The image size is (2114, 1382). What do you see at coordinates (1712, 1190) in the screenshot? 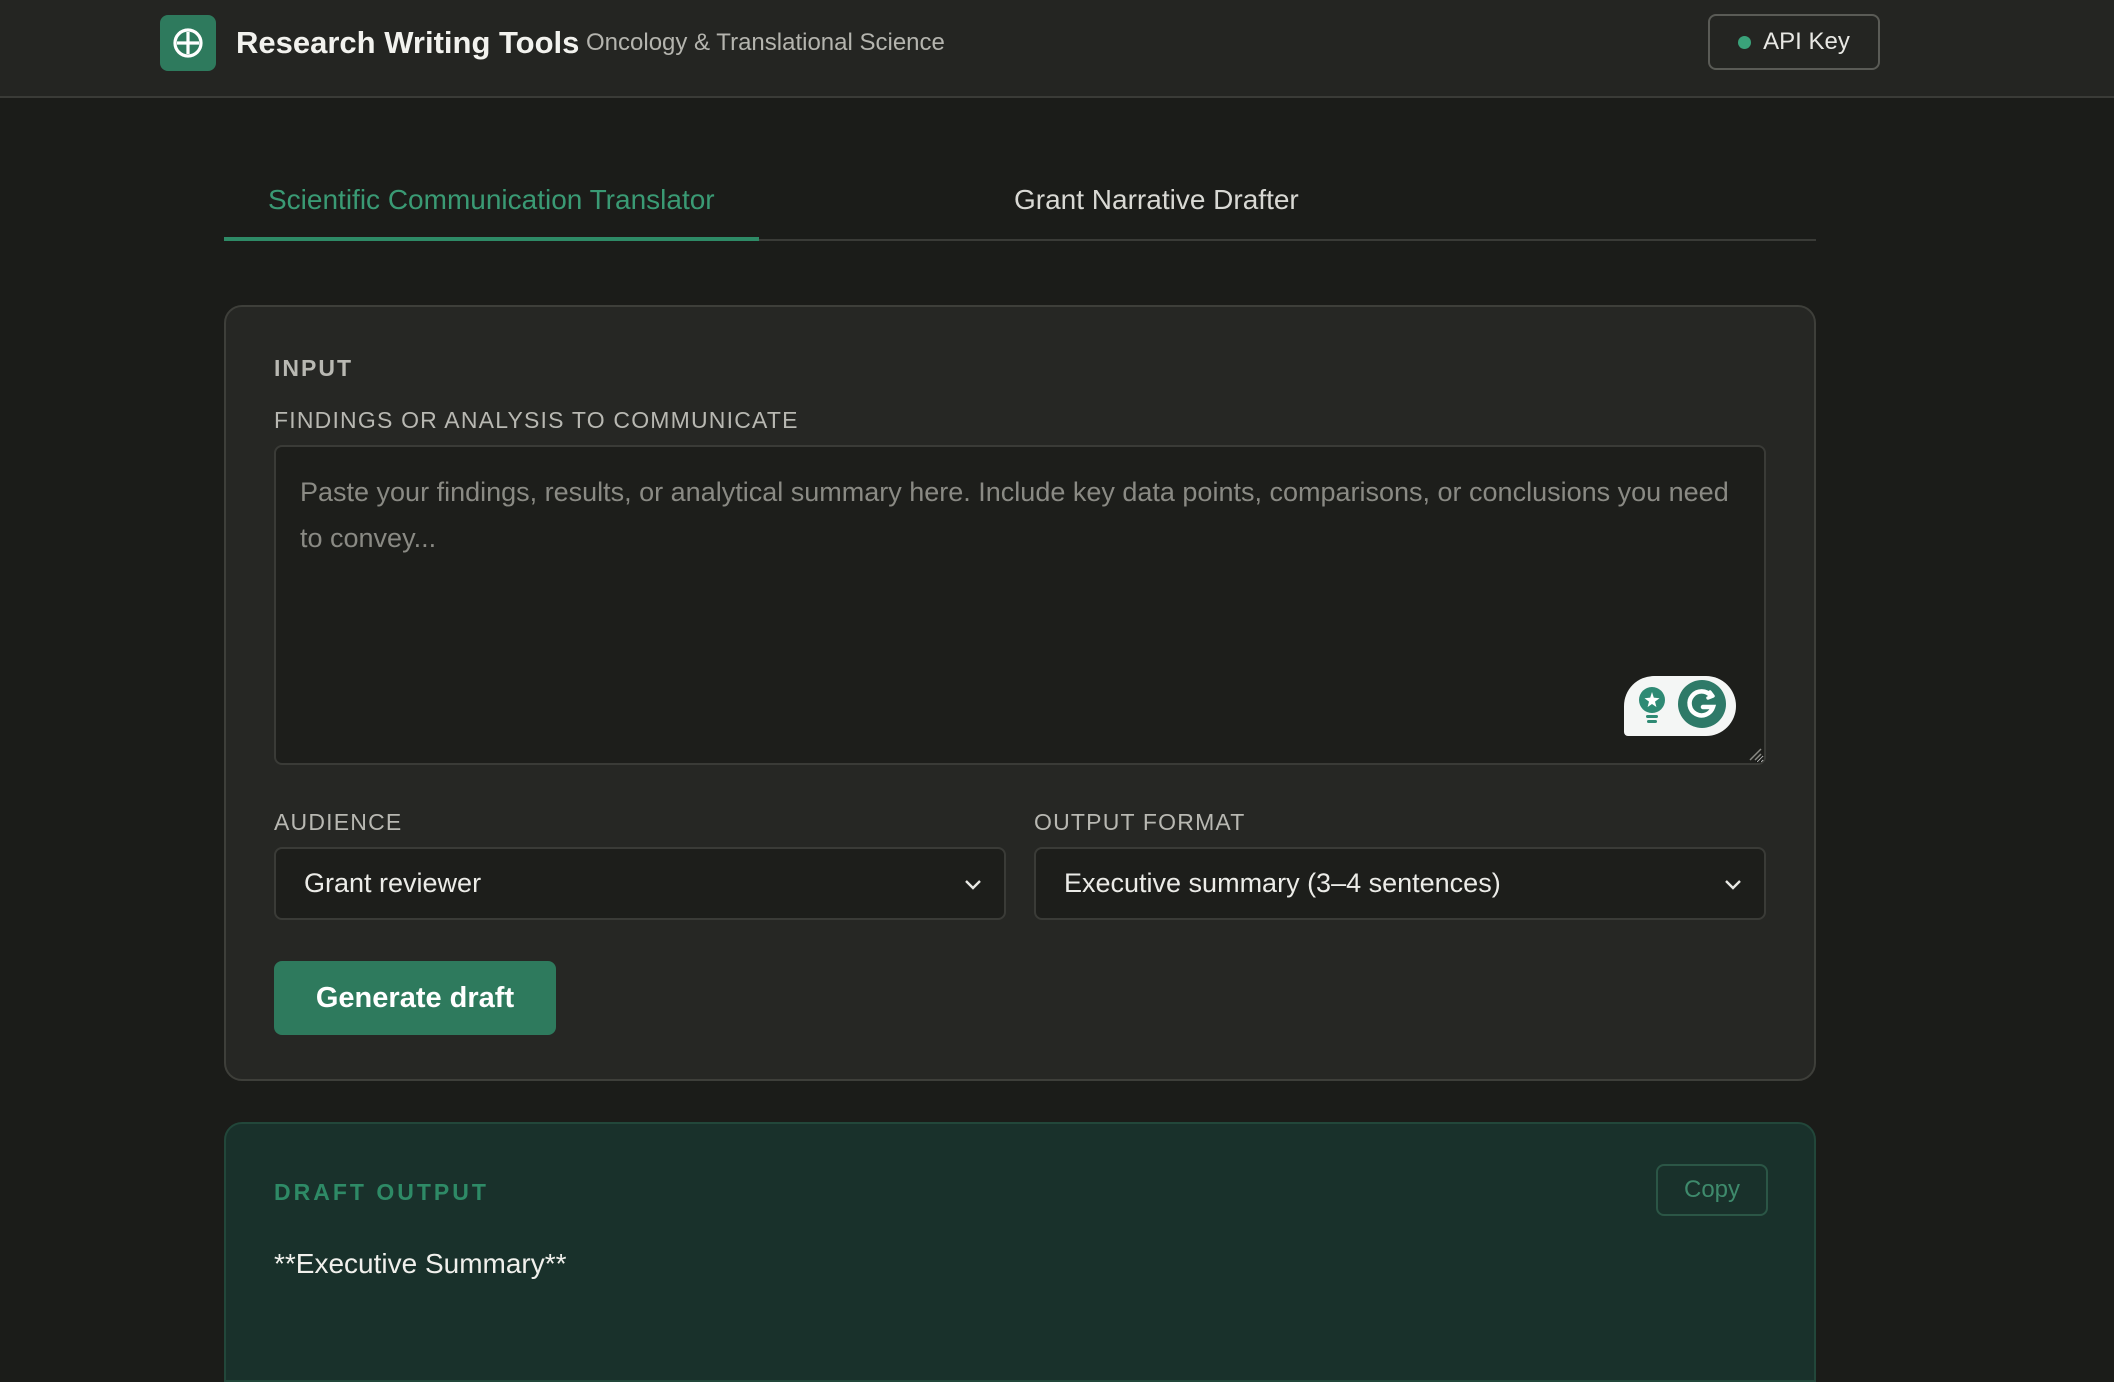
I see `copy-button: Copy` at bounding box center [1712, 1190].